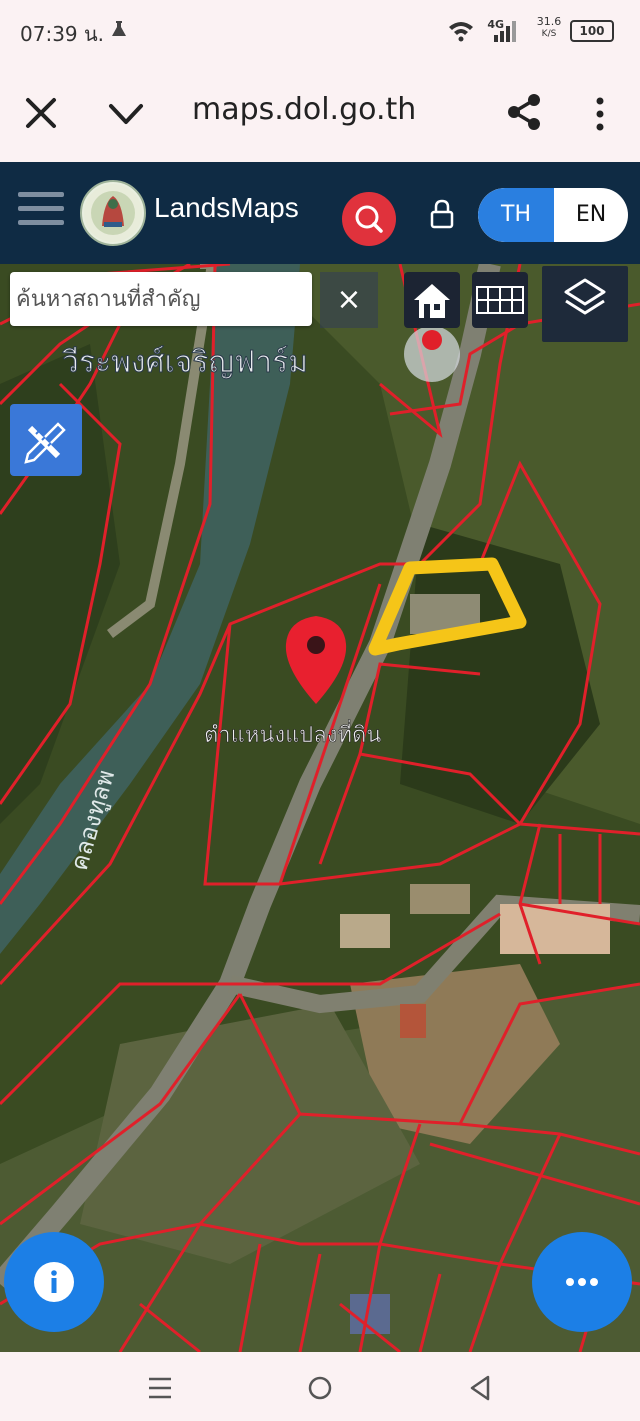 The width and height of the screenshot is (640, 1421). I want to click on layers-button, so click(585, 304).